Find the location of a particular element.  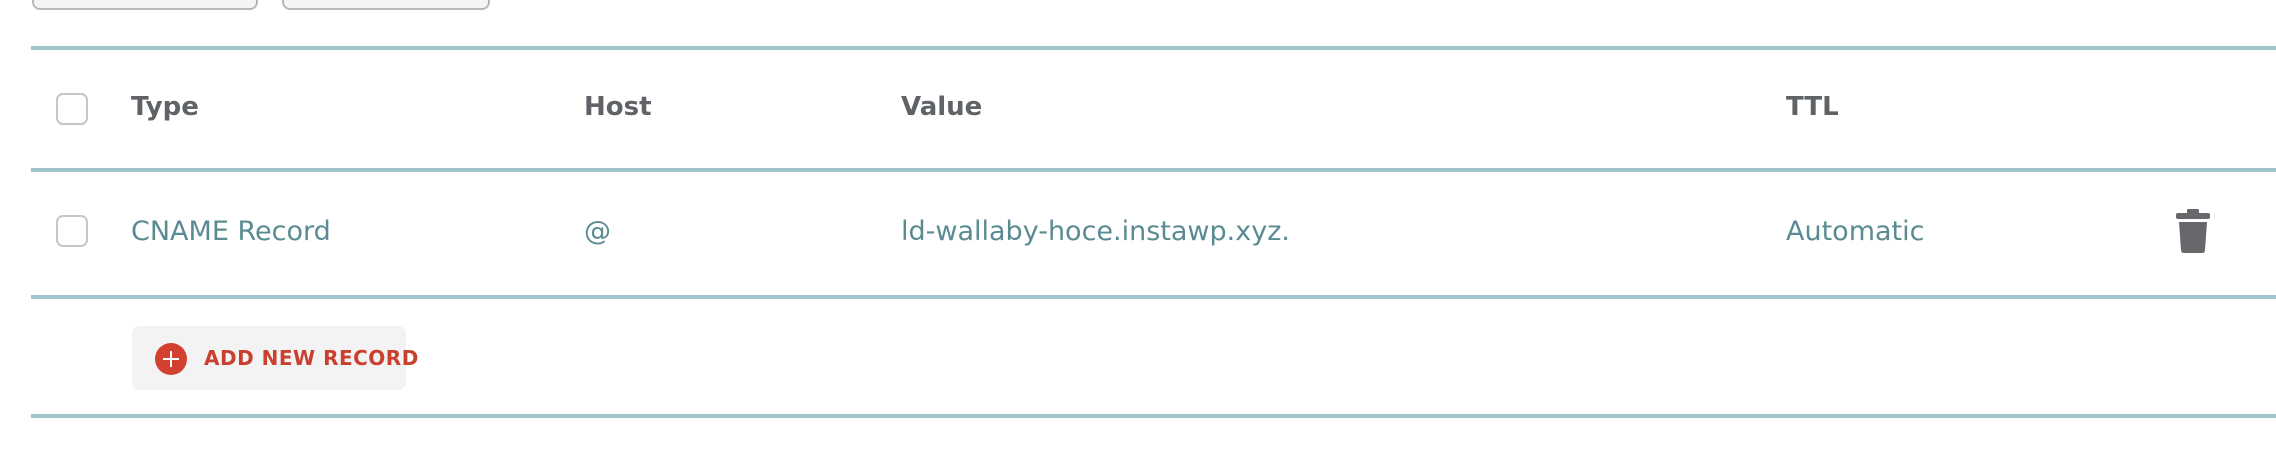

column-header-value: Value is located at coordinates (942, 107).